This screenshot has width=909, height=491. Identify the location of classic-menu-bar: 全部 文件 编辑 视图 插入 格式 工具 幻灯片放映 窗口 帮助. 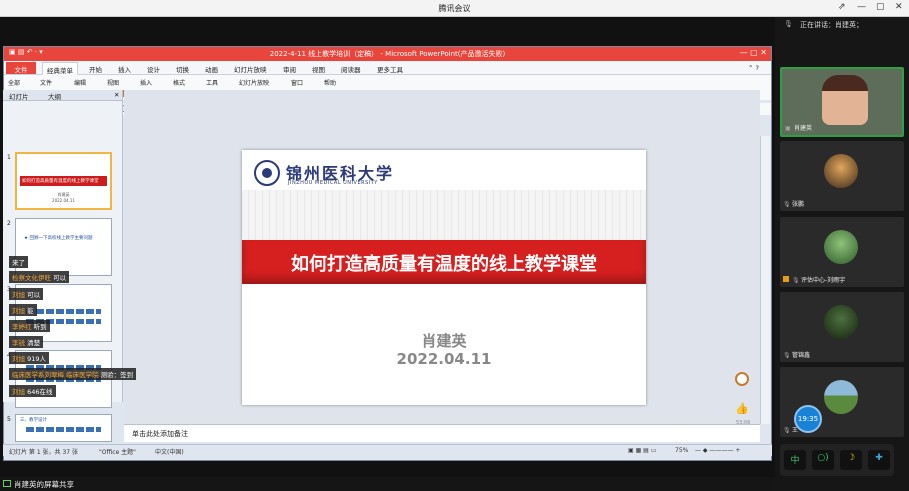
(387, 81).